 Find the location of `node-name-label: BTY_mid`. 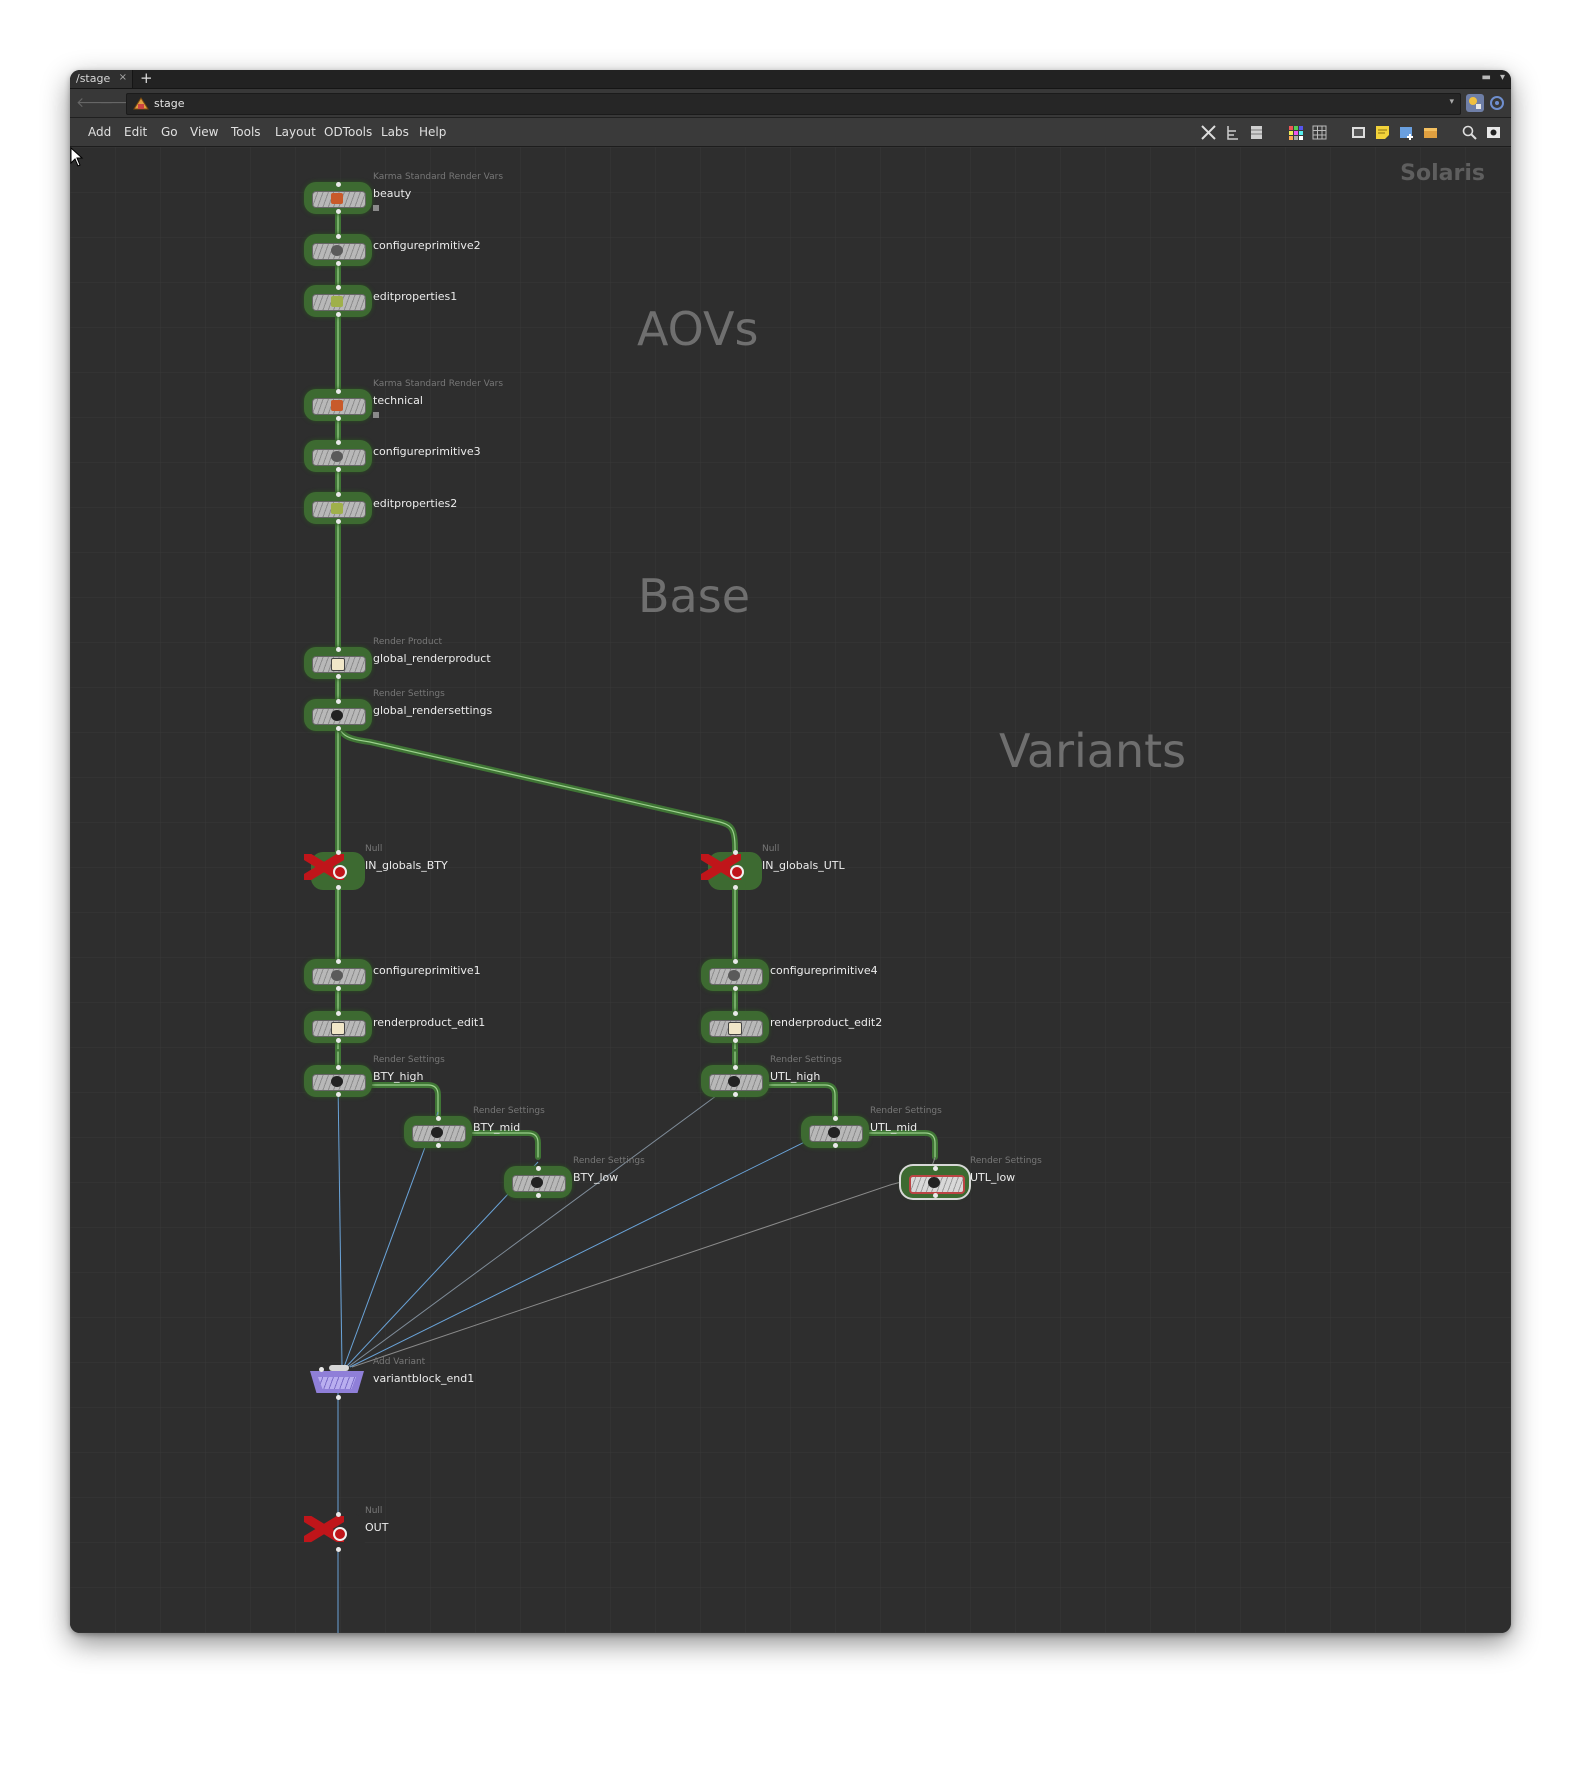

node-name-label: BTY_mid is located at coordinates (497, 1127).